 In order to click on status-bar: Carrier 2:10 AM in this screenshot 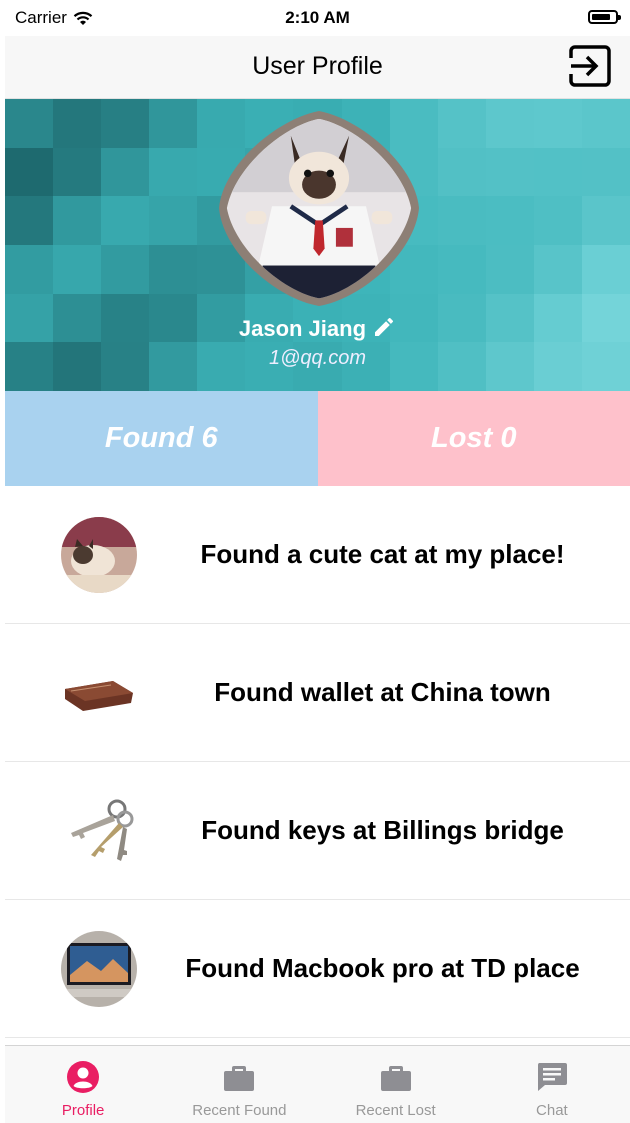, I will do `click(317, 18)`.